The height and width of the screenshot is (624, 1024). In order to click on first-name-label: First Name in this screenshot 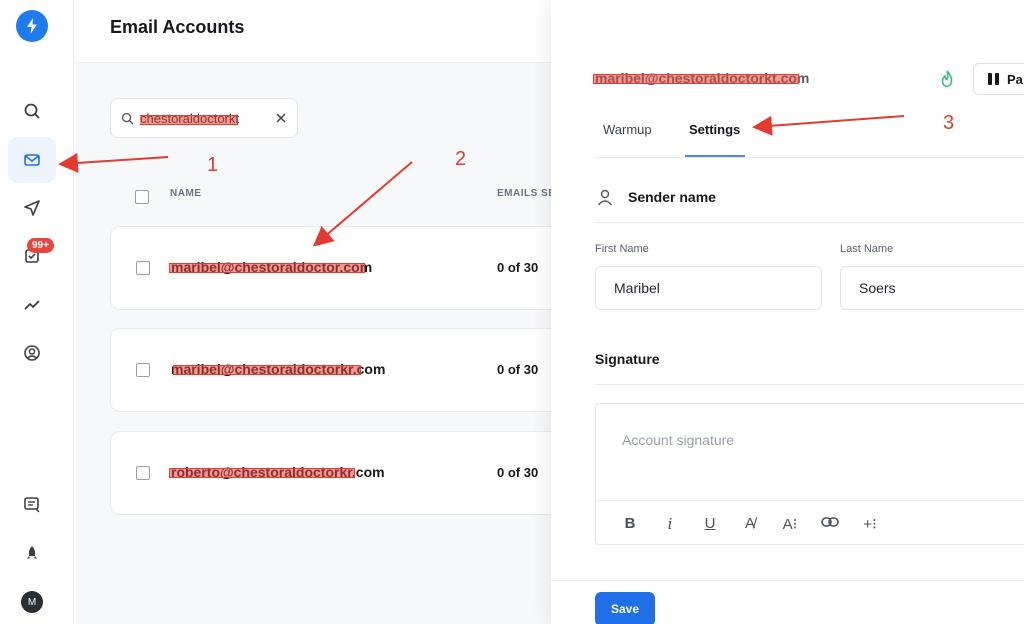, I will do `click(622, 249)`.